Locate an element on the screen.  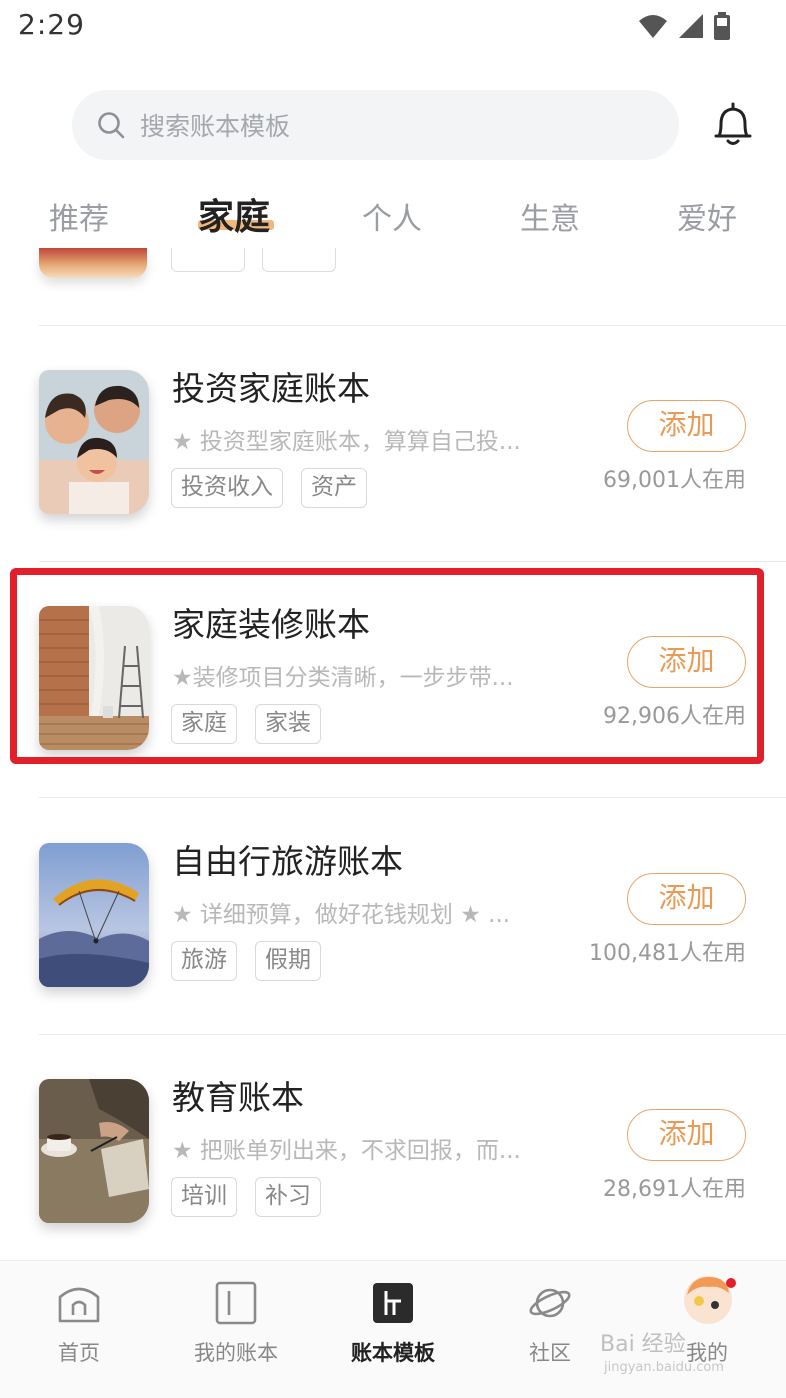
tag: 培训 is located at coordinates (204, 1197).